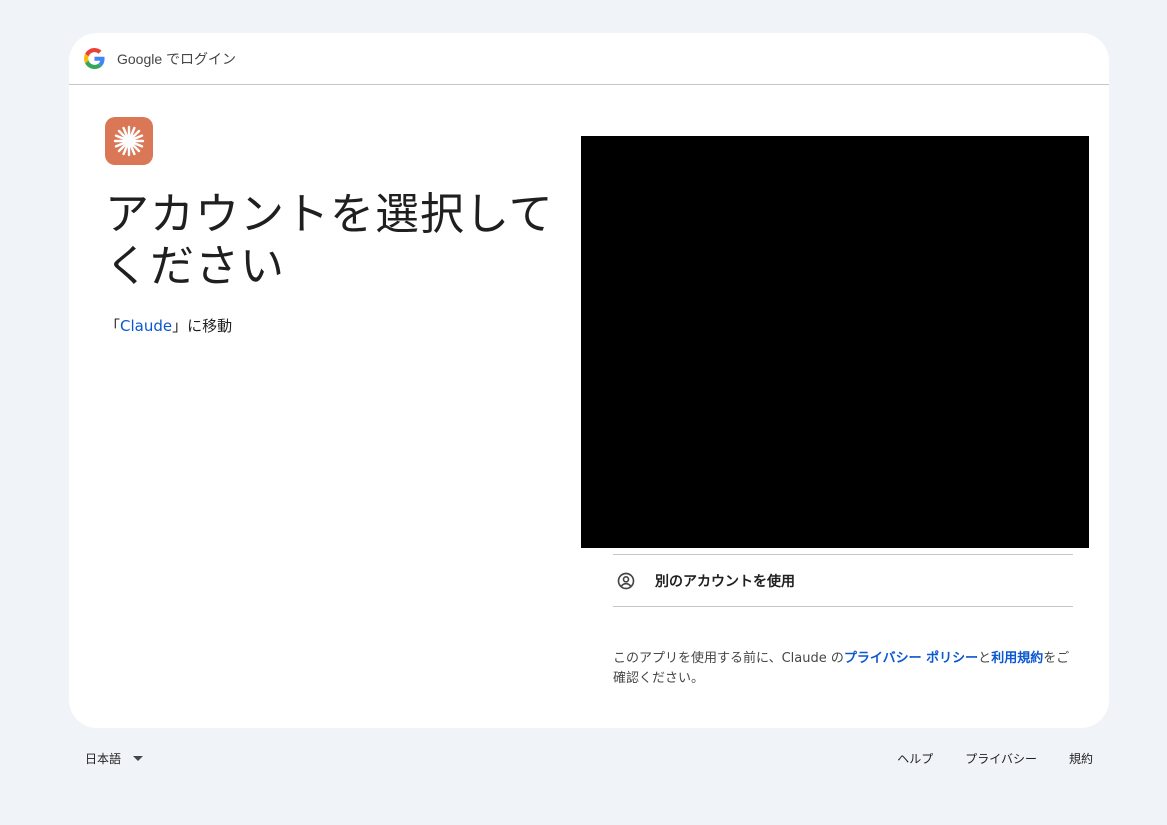  I want to click on page-title: アカウントを選択して ください, so click(335, 241).